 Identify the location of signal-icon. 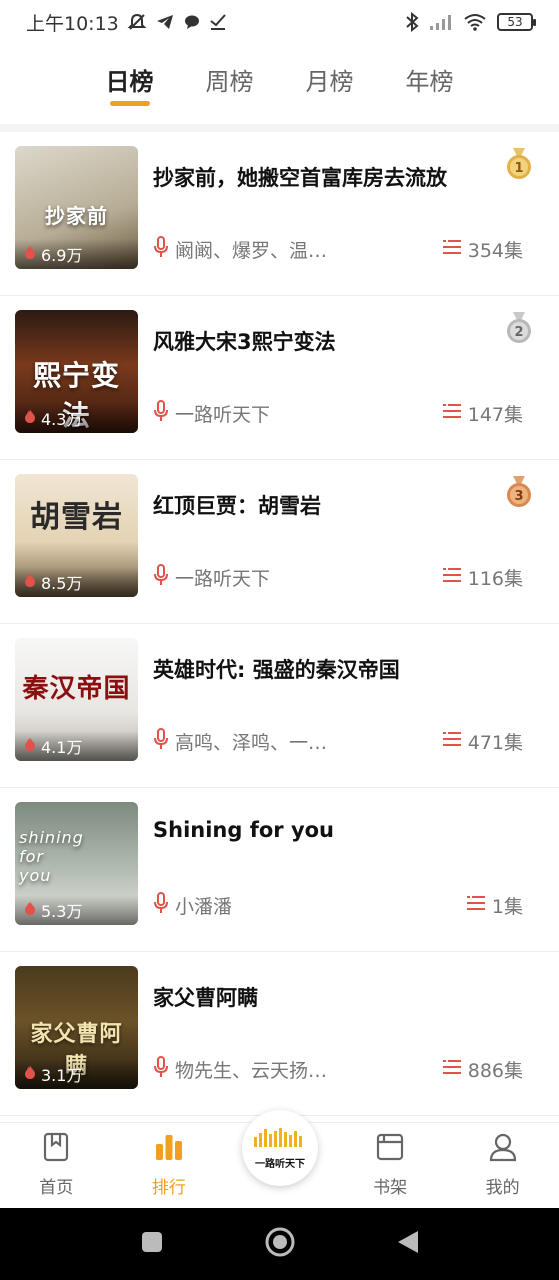
(441, 22).